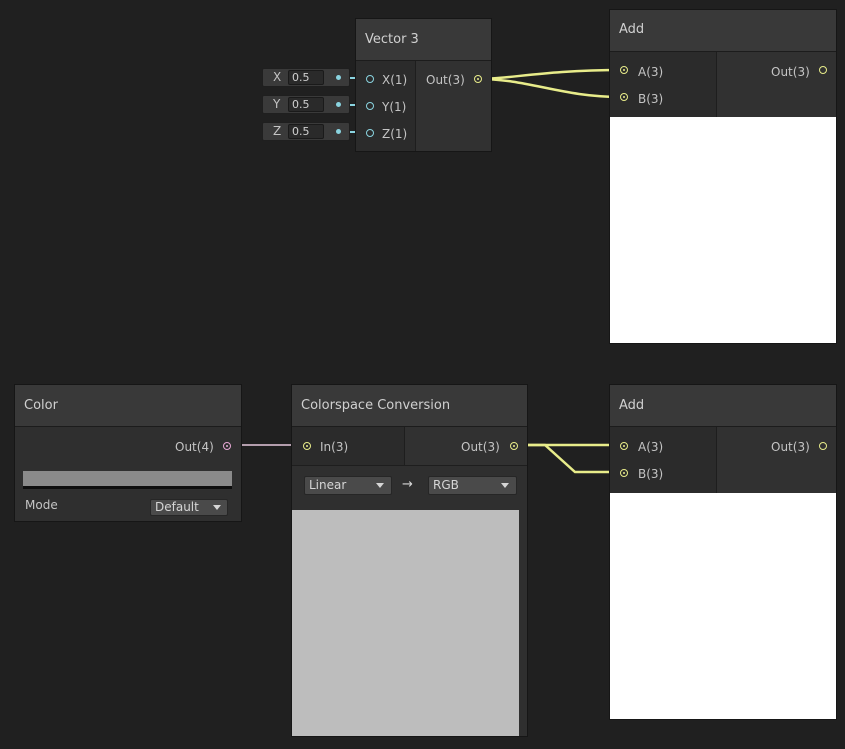 This screenshot has width=845, height=749. What do you see at coordinates (790, 72) in the screenshot?
I see `add-top-output-label: Out(3)` at bounding box center [790, 72].